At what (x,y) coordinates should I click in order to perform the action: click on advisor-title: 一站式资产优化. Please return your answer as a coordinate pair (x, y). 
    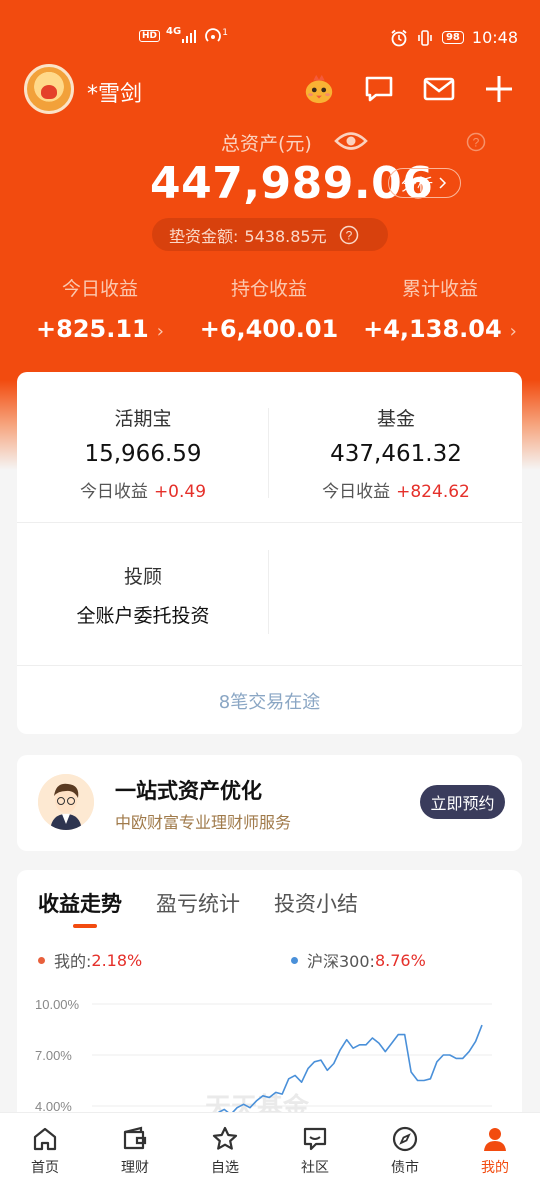
    Looking at the image, I should click on (188, 791).